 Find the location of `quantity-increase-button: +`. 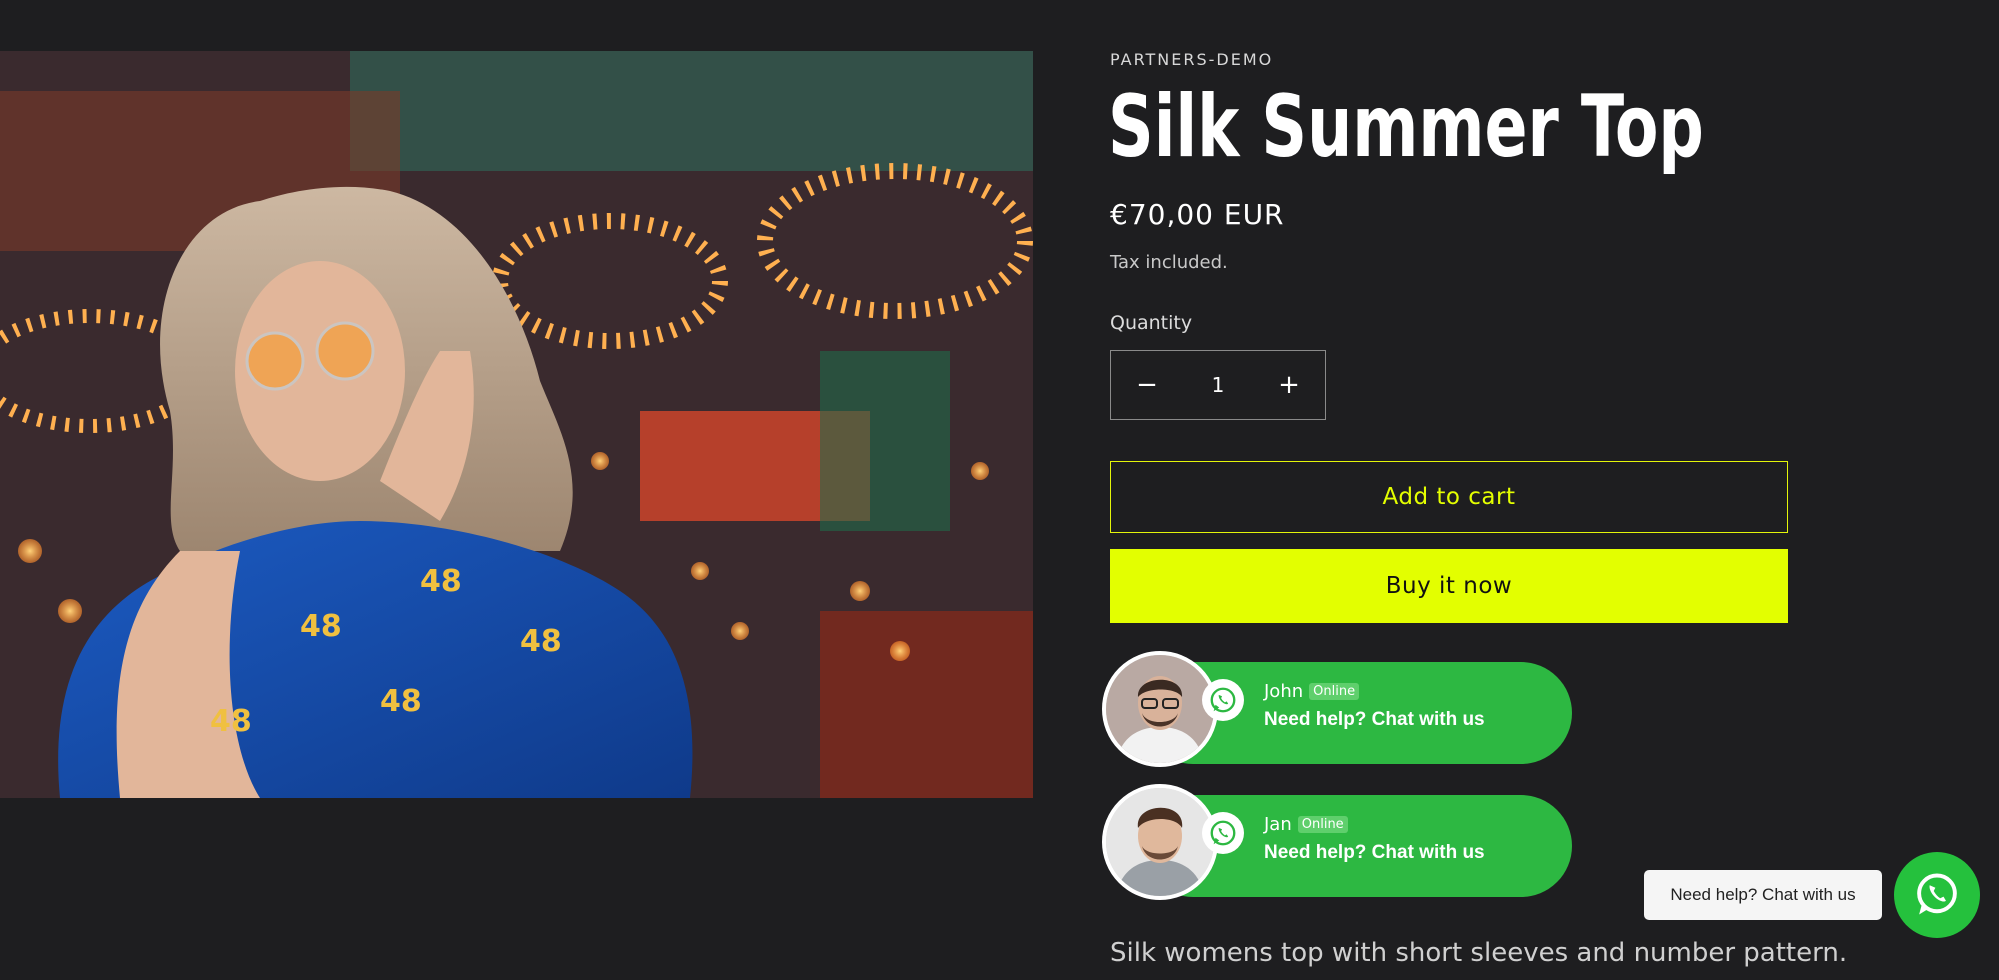

quantity-increase-button: + is located at coordinates (1289, 385).